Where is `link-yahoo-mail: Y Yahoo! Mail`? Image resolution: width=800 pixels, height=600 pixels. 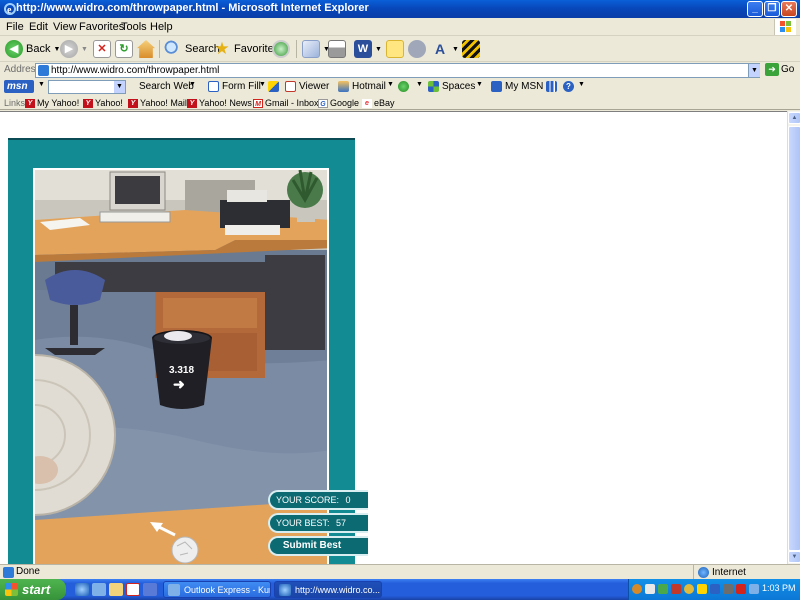
link-yahoo-mail: Y Yahoo! Mail is located at coordinates (157, 103).